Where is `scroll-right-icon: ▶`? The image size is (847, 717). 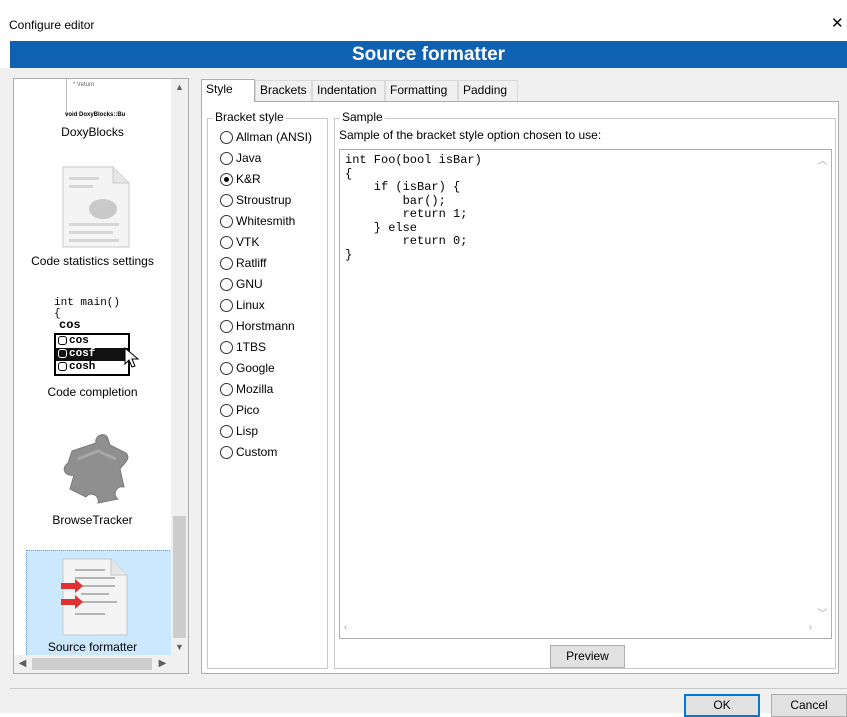
scroll-right-icon: ▶ is located at coordinates (162, 664).